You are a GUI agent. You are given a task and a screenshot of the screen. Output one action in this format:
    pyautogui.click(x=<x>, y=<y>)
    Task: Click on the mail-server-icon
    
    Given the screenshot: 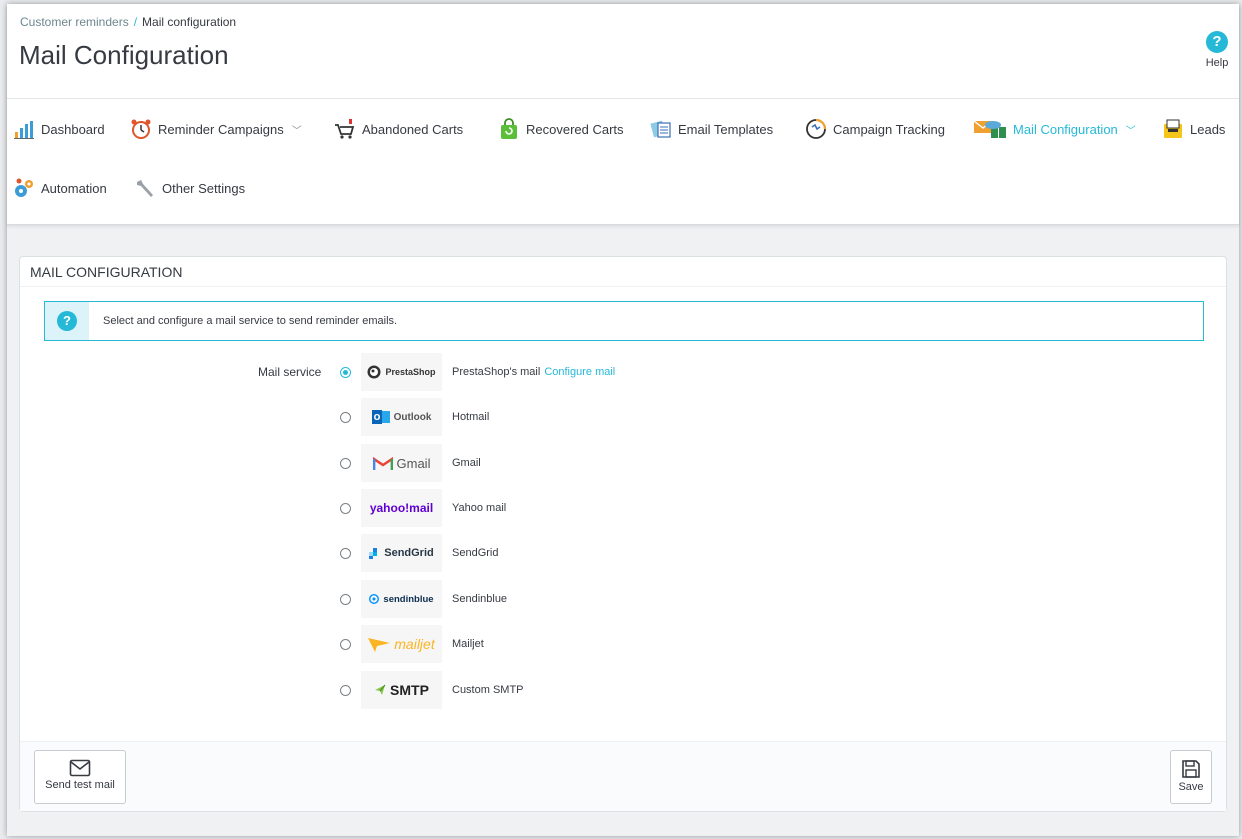 What is the action you would take?
    pyautogui.click(x=990, y=129)
    